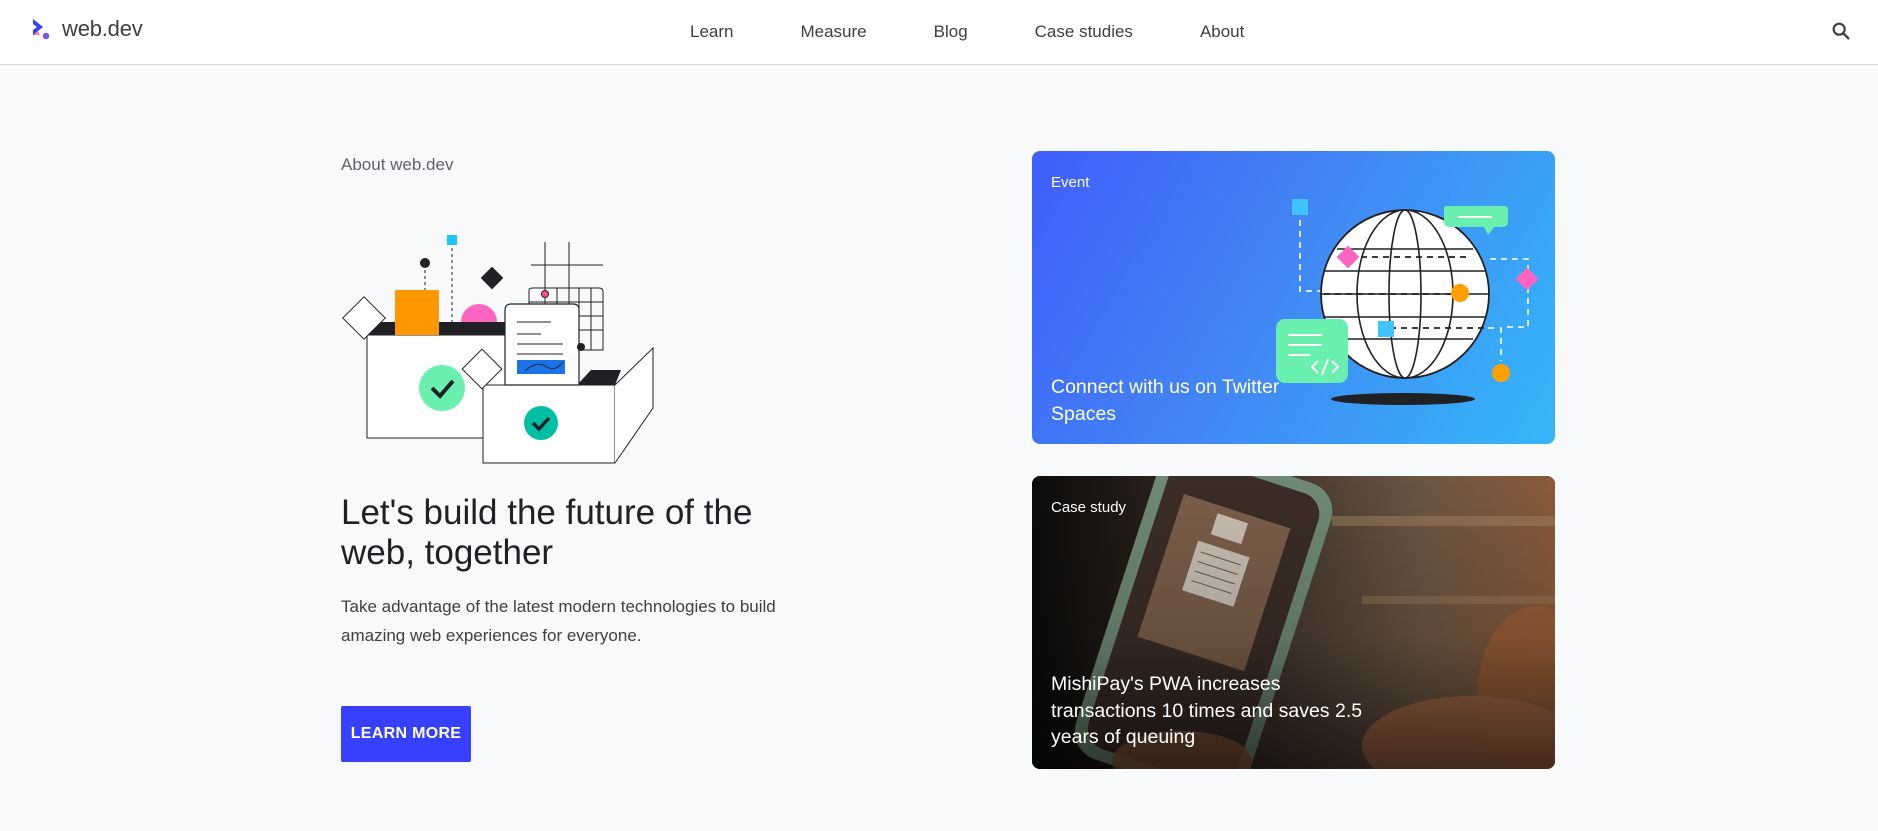 The width and height of the screenshot is (1878, 831). I want to click on learn-more-button: LEARN MORE, so click(406, 734).